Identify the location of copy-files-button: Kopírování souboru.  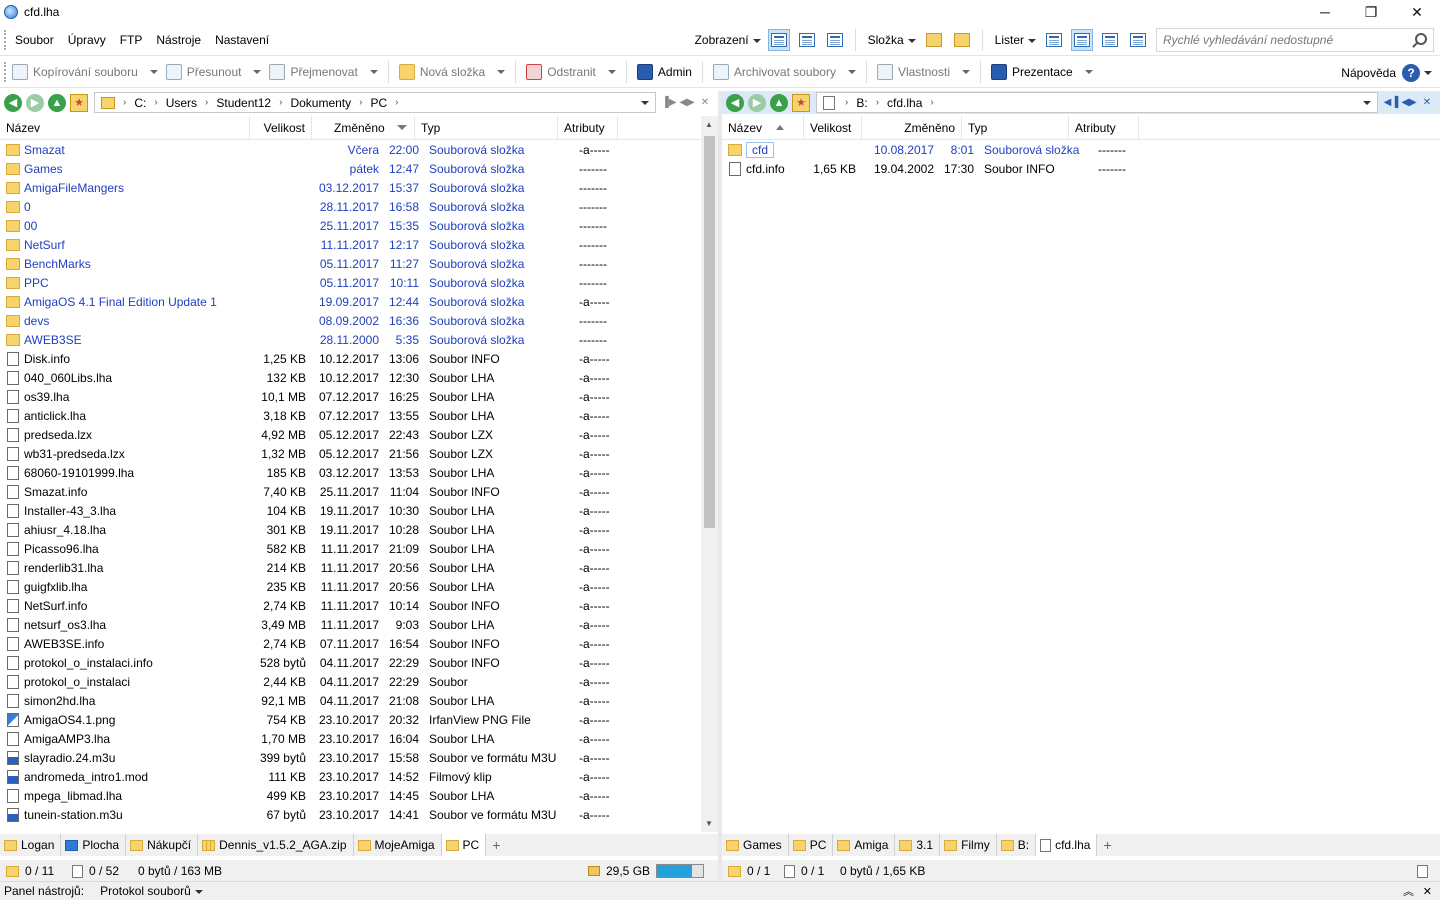
(85, 72).